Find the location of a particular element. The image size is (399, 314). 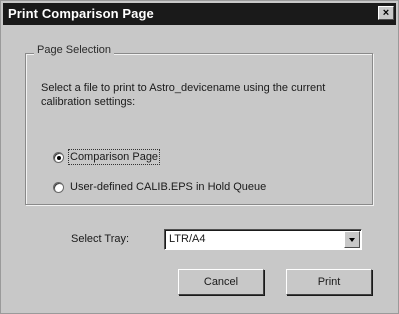

radio-comparison-page: Comparison Page is located at coordinates (107, 157).